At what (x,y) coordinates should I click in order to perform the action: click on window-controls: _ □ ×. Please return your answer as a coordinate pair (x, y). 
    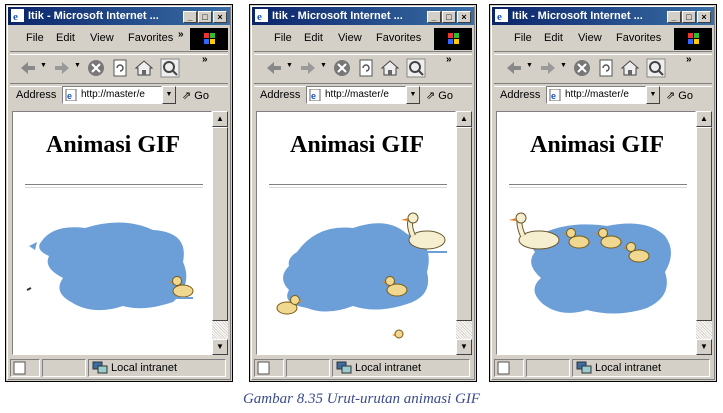
    Looking at the image, I should click on (689, 17).